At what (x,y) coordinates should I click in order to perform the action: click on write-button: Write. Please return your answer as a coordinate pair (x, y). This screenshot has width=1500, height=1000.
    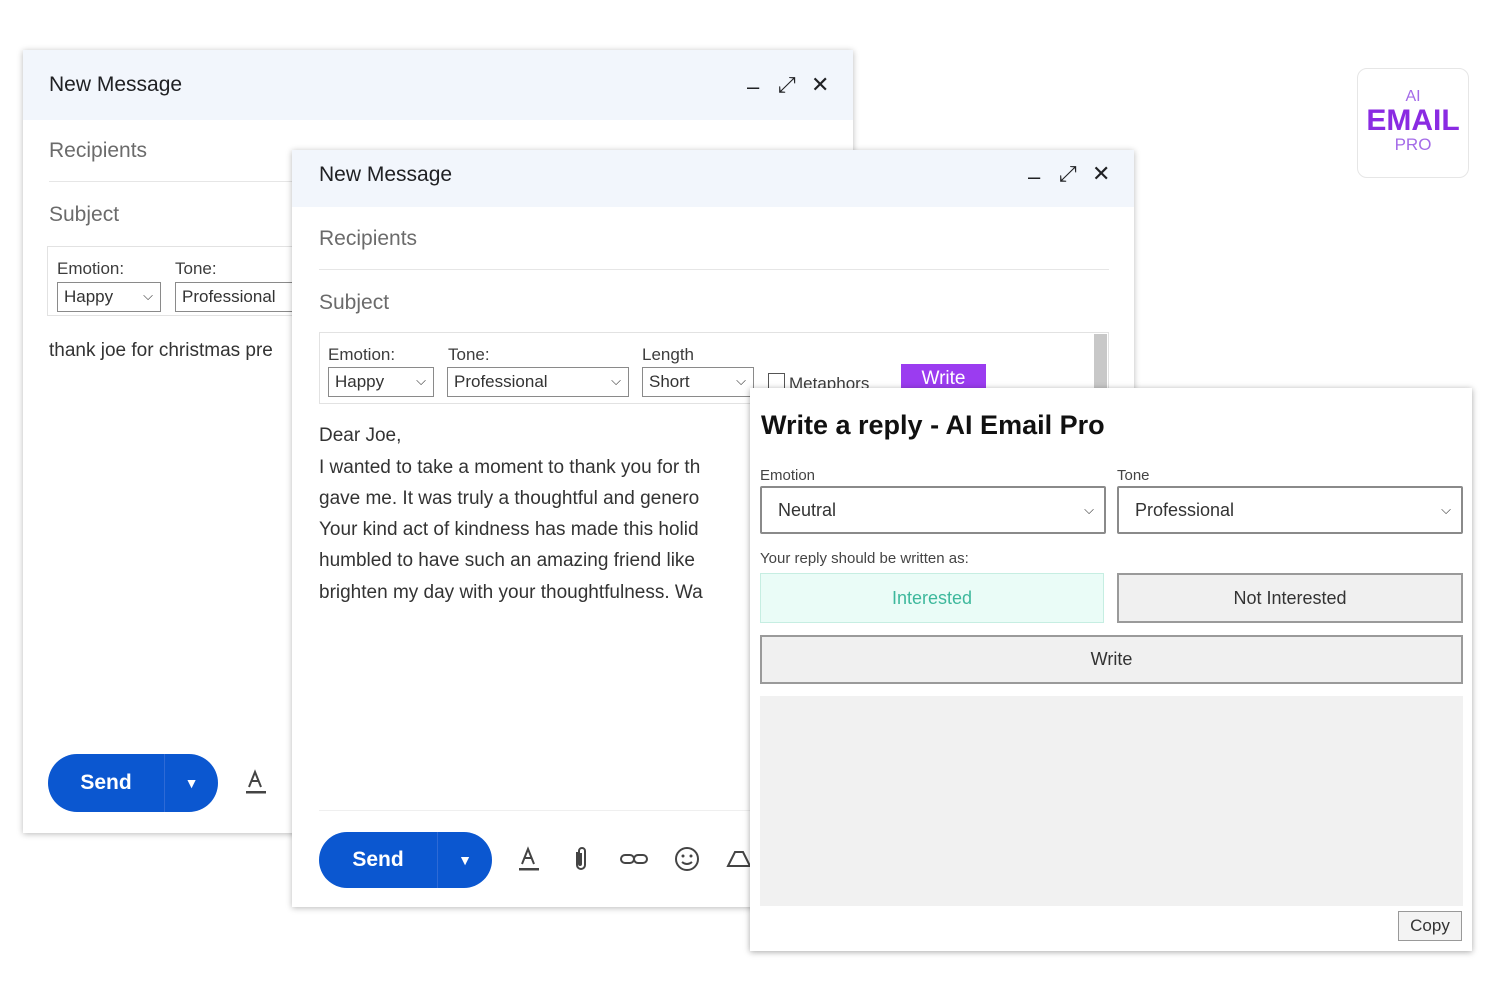
    Looking at the image, I should click on (1111, 659).